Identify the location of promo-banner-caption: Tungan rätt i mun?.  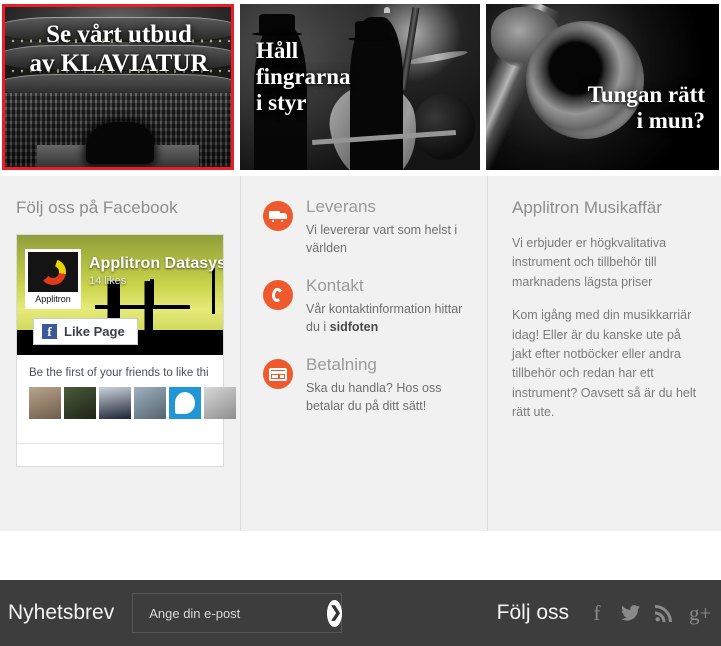
(646, 108).